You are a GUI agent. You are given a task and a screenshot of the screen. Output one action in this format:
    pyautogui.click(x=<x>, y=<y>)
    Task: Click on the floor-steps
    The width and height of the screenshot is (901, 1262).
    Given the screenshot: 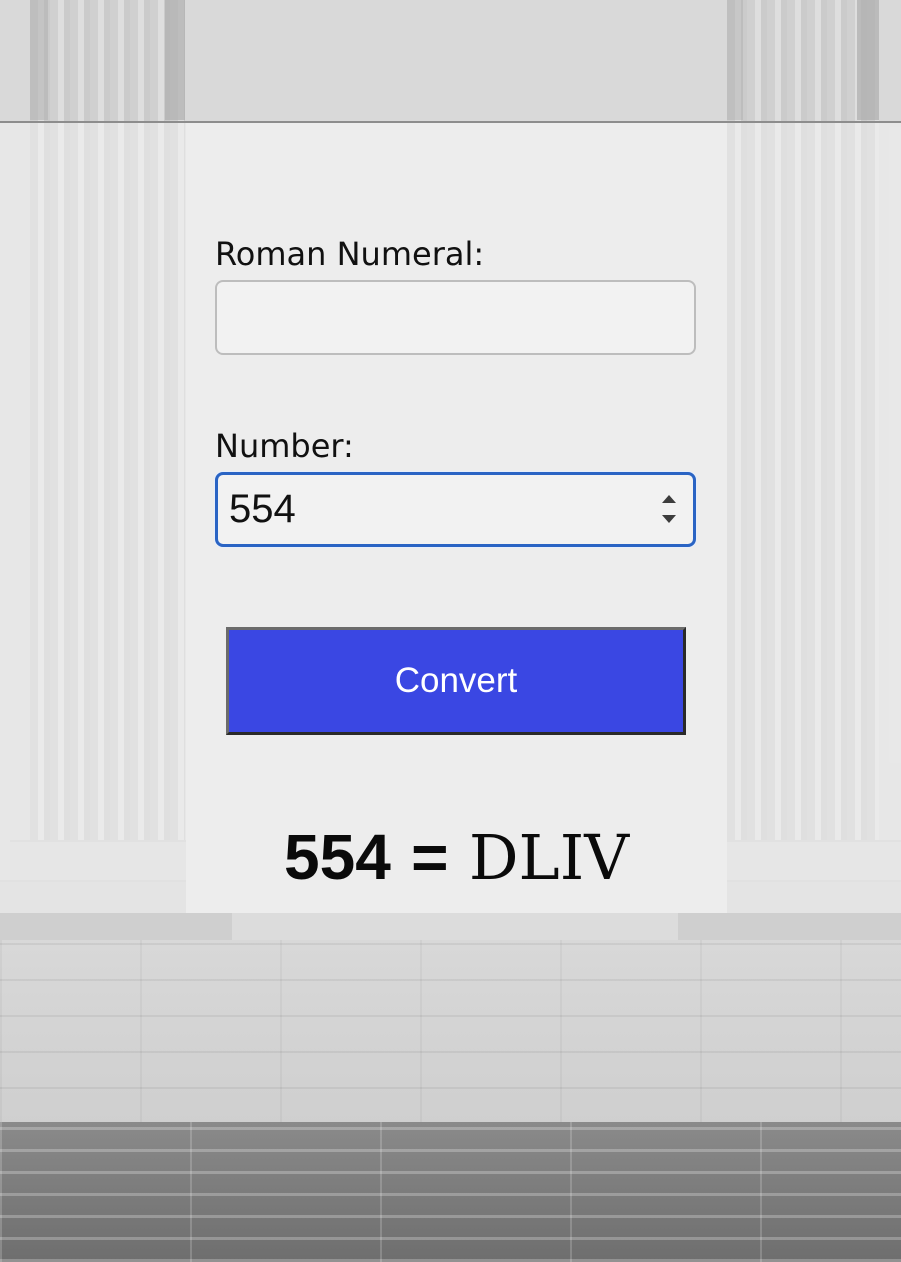 What is the action you would take?
    pyautogui.click(x=450, y=1192)
    